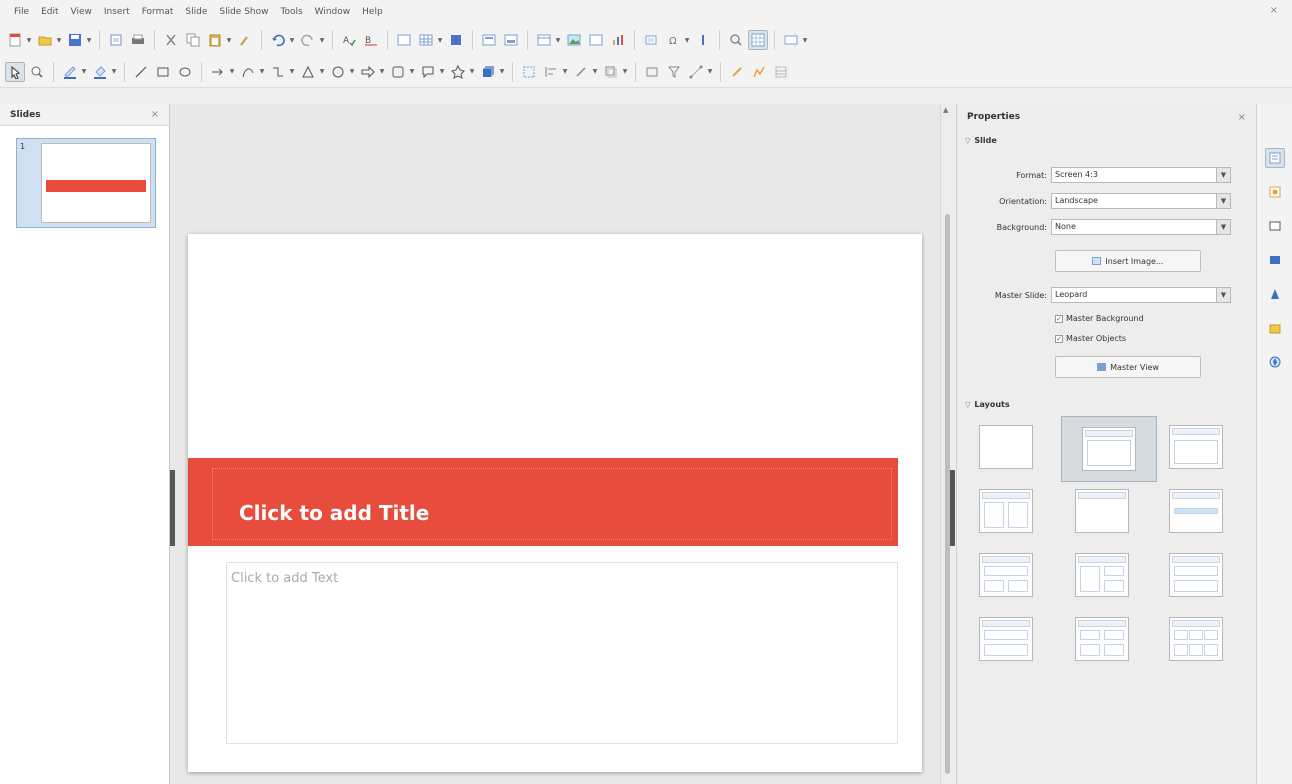 This screenshot has height=784, width=1292. What do you see at coordinates (488, 72) in the screenshot?
I see `3d-objects-icon` at bounding box center [488, 72].